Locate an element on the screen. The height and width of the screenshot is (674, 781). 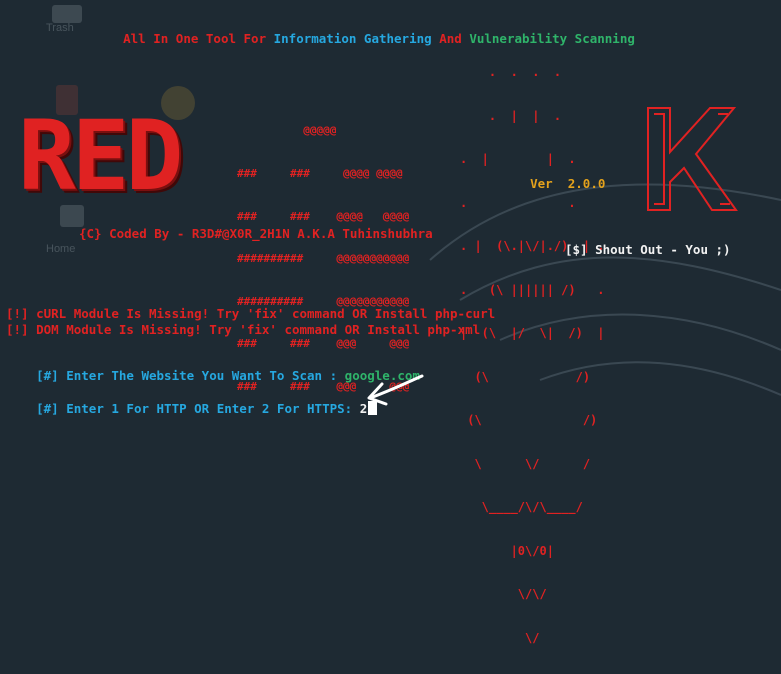
version-label: Ver 2.0.0 is located at coordinates (568, 183).